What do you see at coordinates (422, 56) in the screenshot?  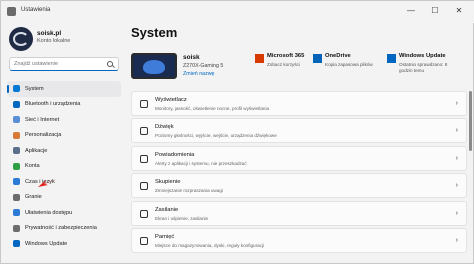 I see `tile-title: Windows Update` at bounding box center [422, 56].